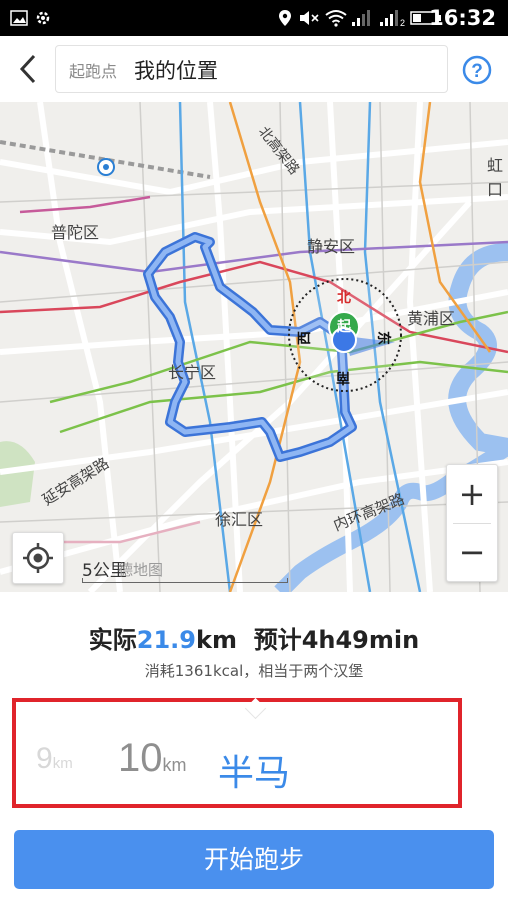 This screenshot has height=903, width=508. Describe the element at coordinates (472, 552) in the screenshot. I see `zoom-out-button: −` at that location.